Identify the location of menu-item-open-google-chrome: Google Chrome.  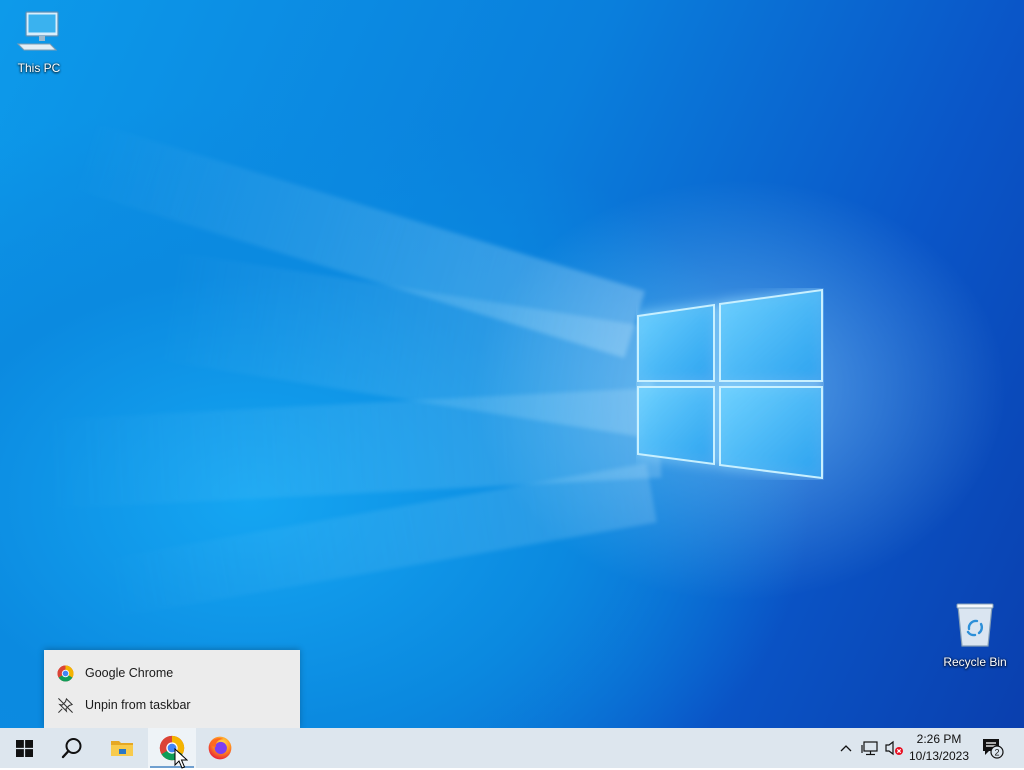
(172, 673).